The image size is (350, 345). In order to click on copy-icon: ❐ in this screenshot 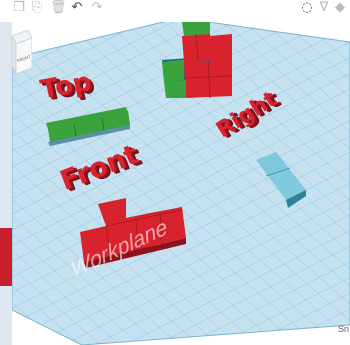, I will do `click(19, 8)`.